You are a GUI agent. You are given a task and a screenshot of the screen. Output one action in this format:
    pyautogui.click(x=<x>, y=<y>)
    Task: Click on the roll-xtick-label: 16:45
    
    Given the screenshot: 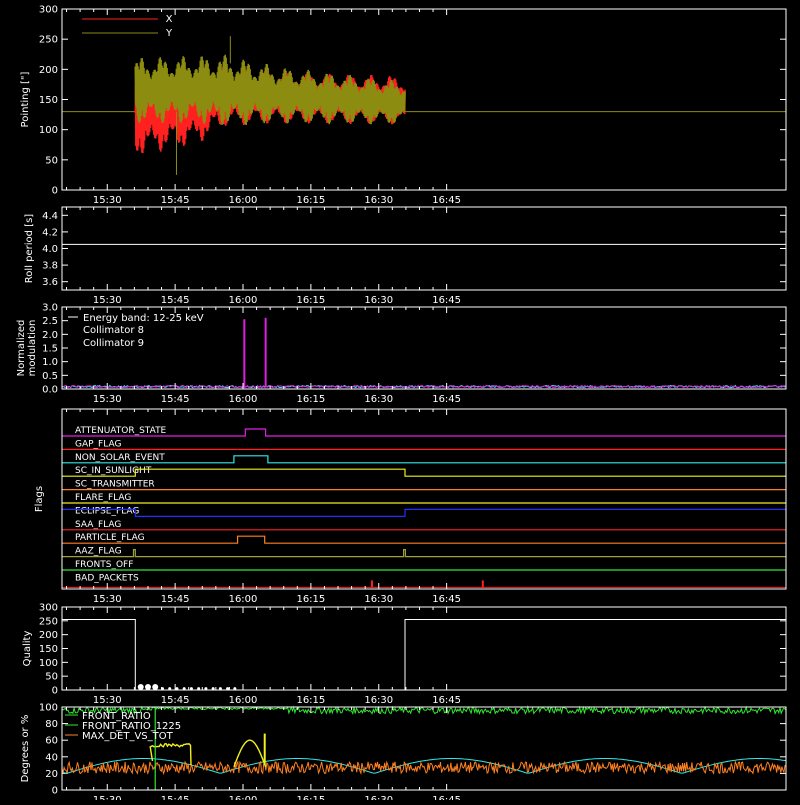 What is the action you would take?
    pyautogui.click(x=446, y=300)
    